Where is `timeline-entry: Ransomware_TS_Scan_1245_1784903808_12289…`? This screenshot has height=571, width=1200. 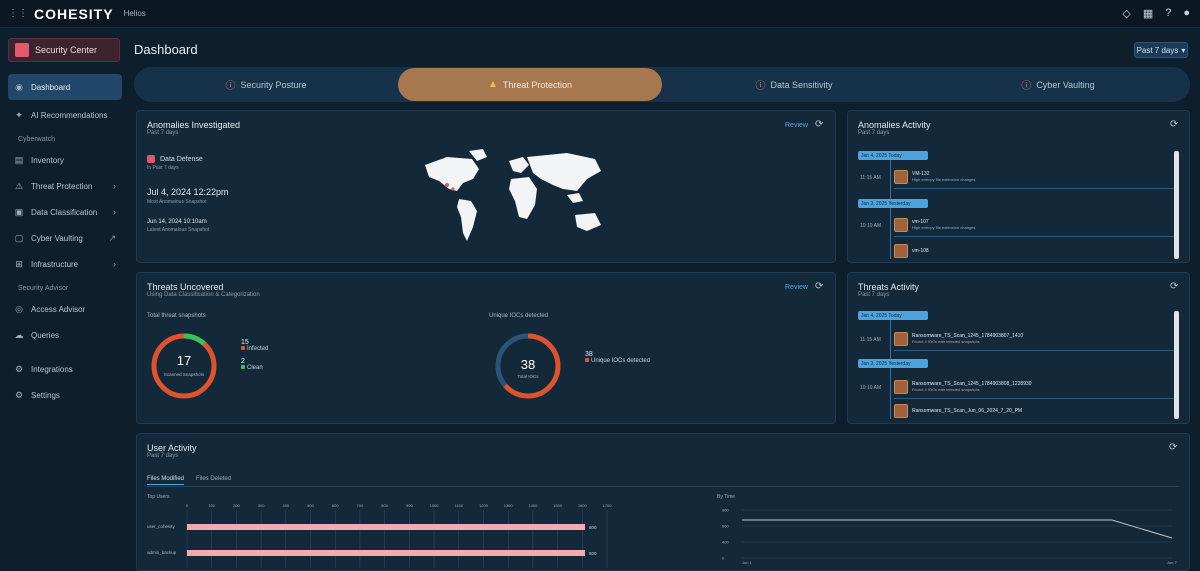
timeline-entry: Ransomware_TS_Scan_1245_1784903808_12289… is located at coordinates (1034, 387).